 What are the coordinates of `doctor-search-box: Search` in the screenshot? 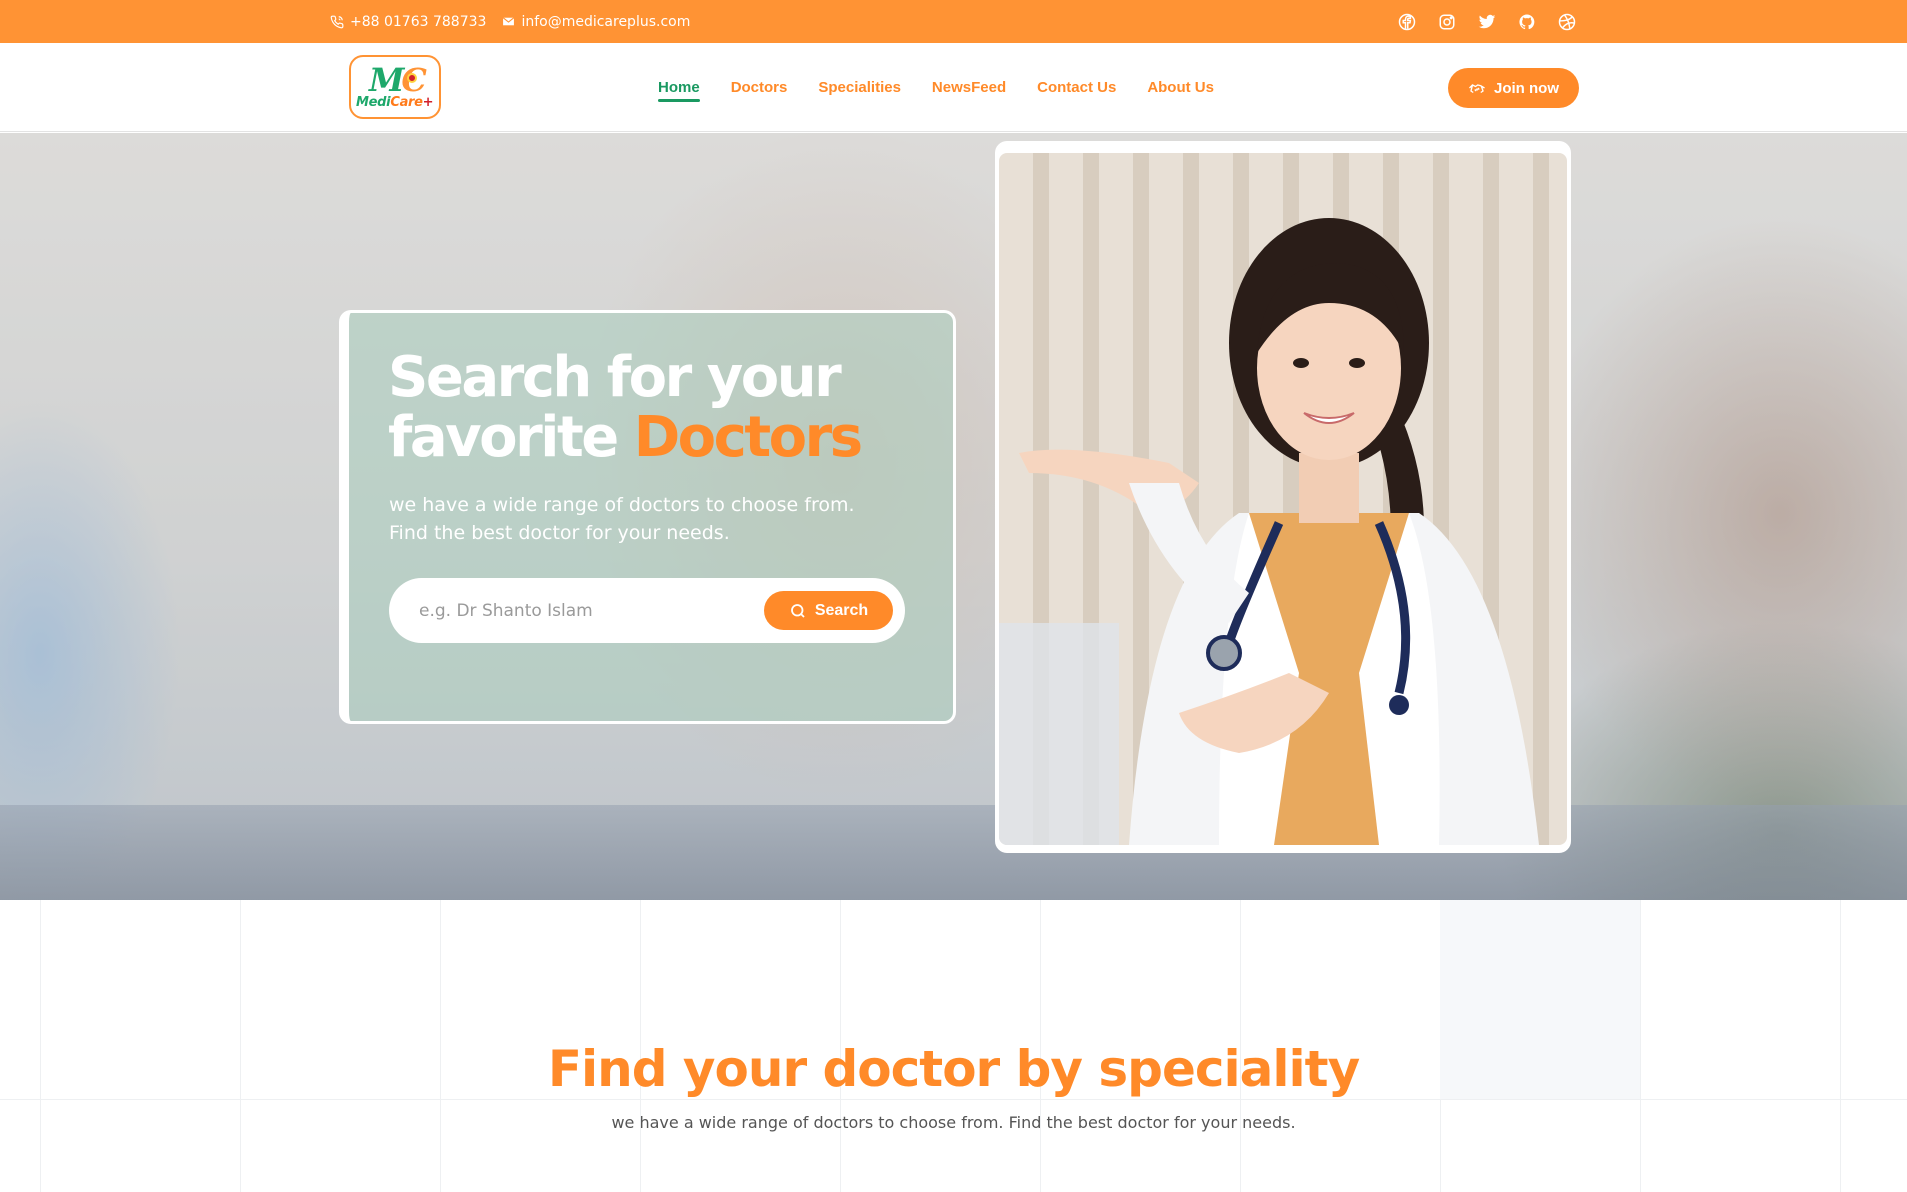 It's located at (647, 610).